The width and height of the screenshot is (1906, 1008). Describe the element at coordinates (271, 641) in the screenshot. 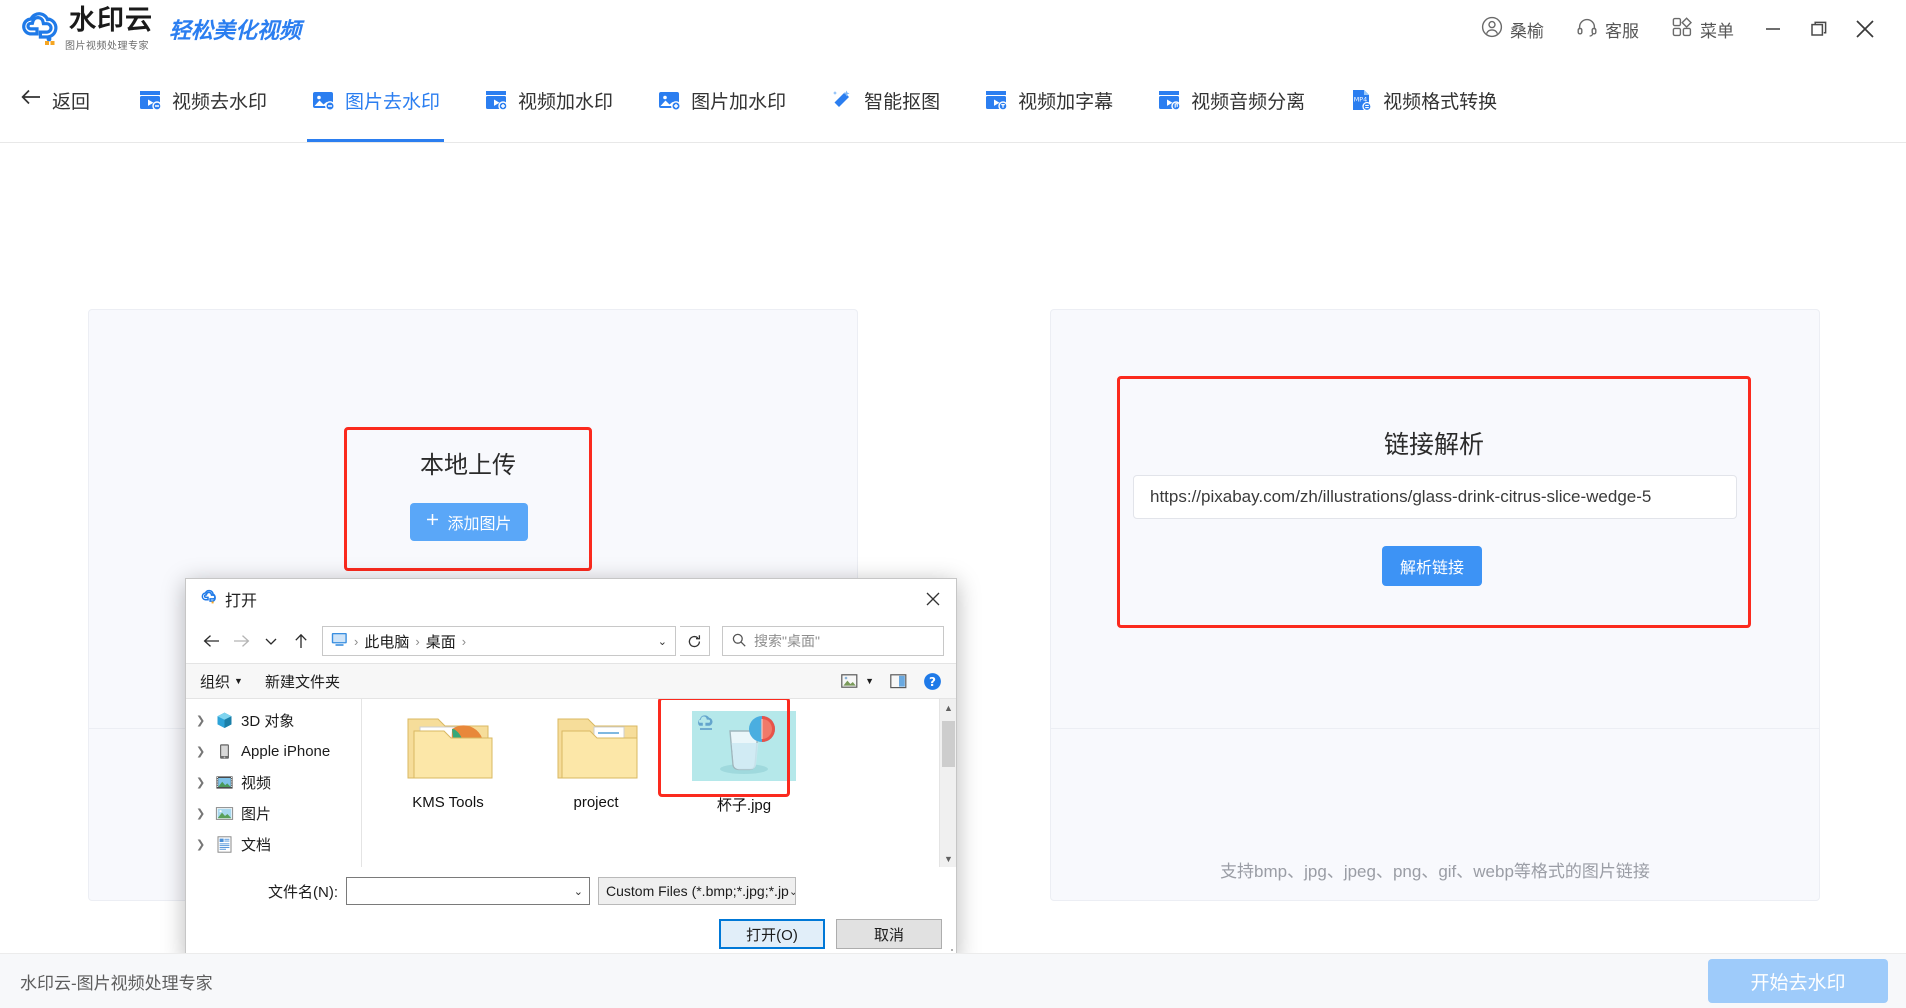

I see `dialog-history-dropdown` at that location.